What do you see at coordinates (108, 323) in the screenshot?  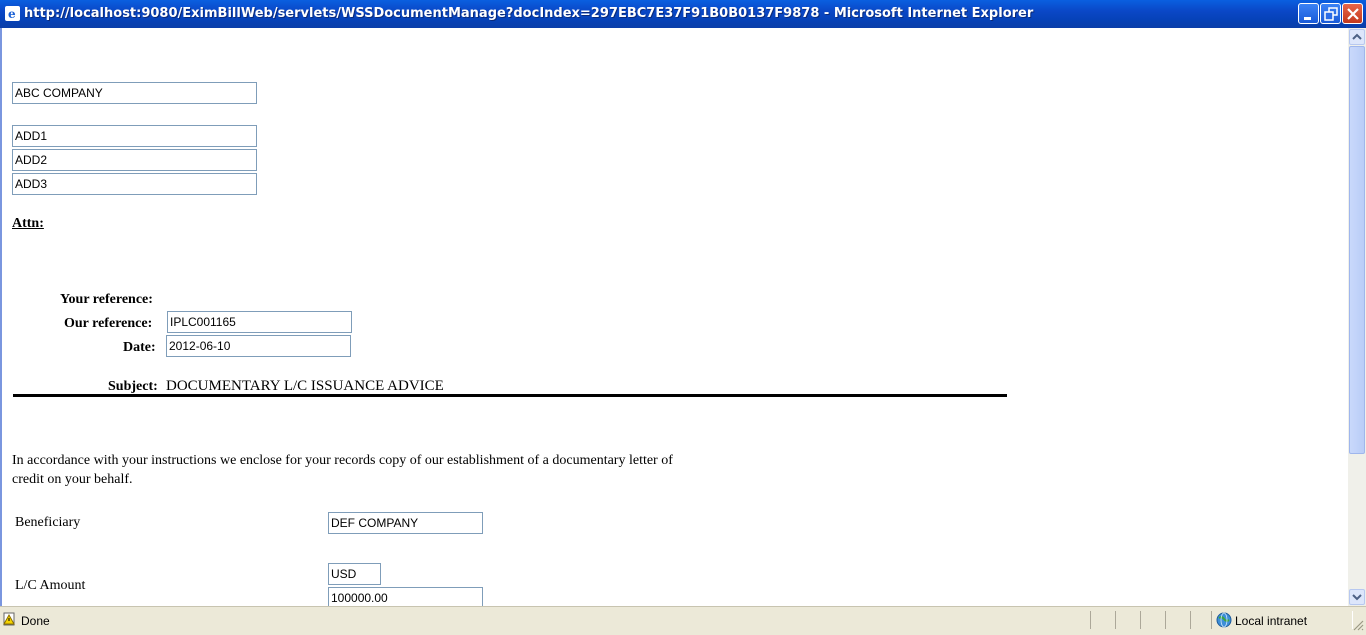 I see `our-reference-label: Our reference:` at bounding box center [108, 323].